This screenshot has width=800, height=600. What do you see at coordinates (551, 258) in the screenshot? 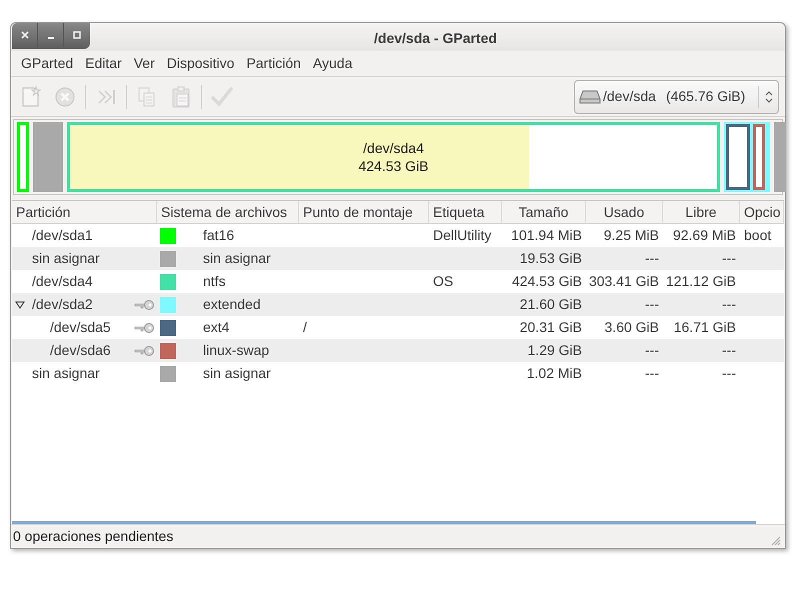
I see `table-cell-text: 19.53 GiB` at bounding box center [551, 258].